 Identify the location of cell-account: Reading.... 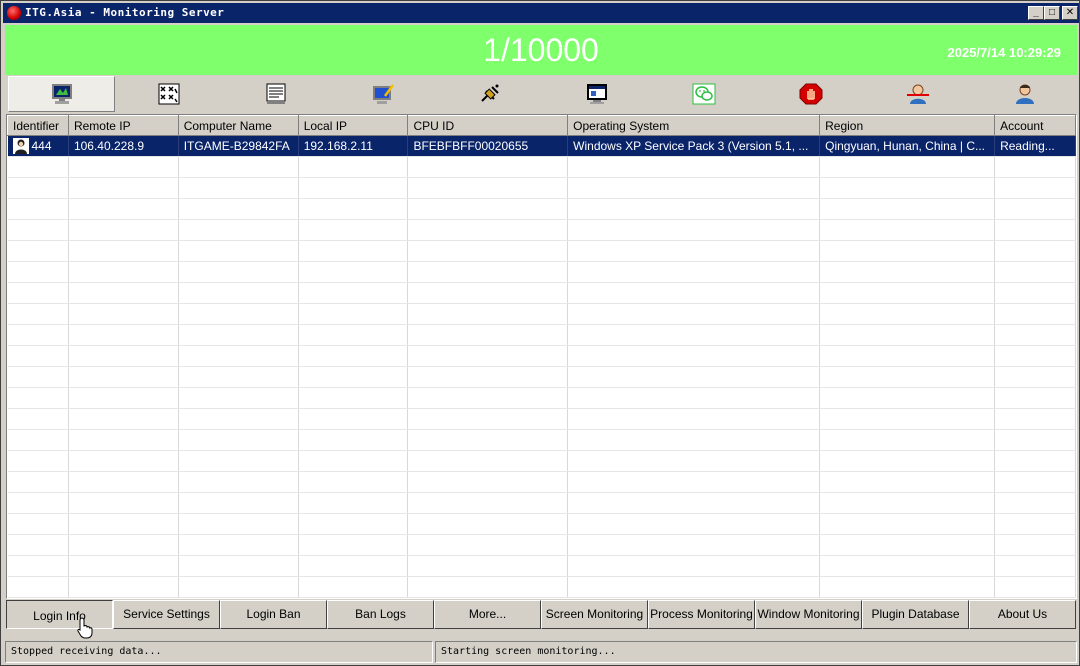
(1035, 146).